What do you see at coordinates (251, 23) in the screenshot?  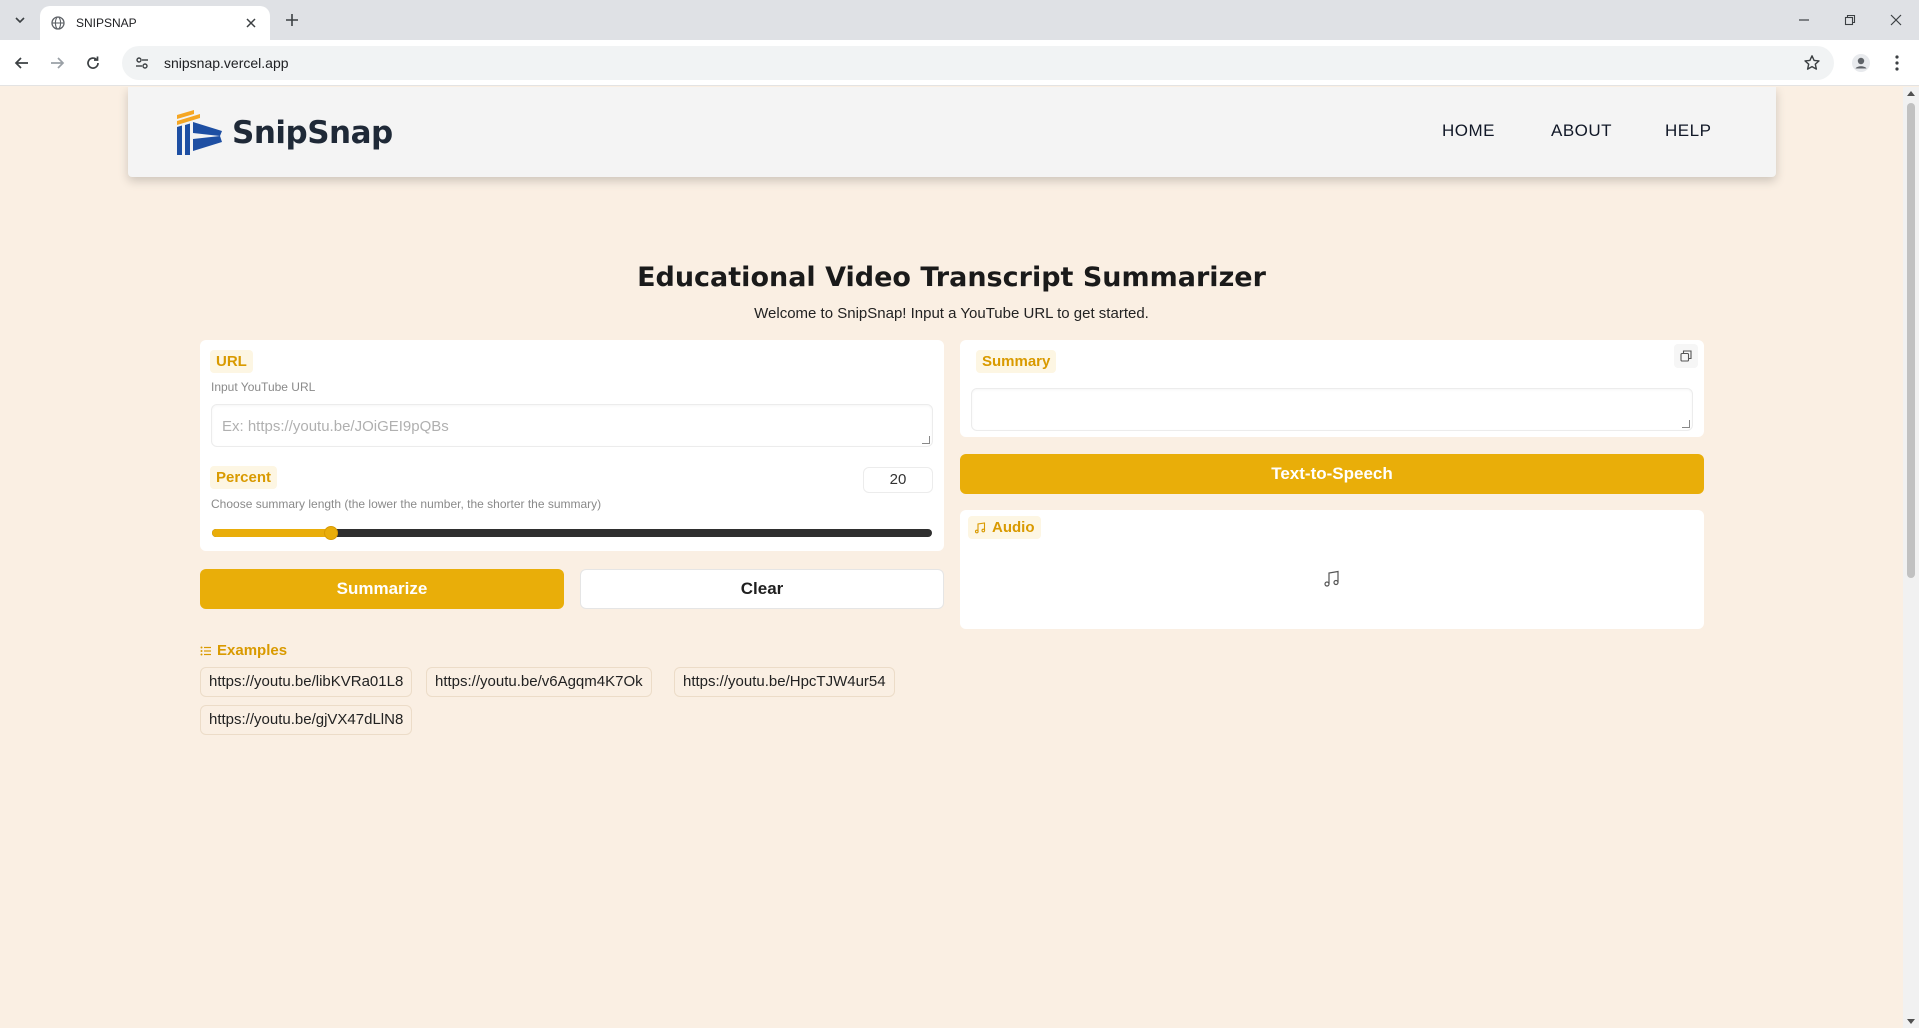 I see `close-tab-icon` at bounding box center [251, 23].